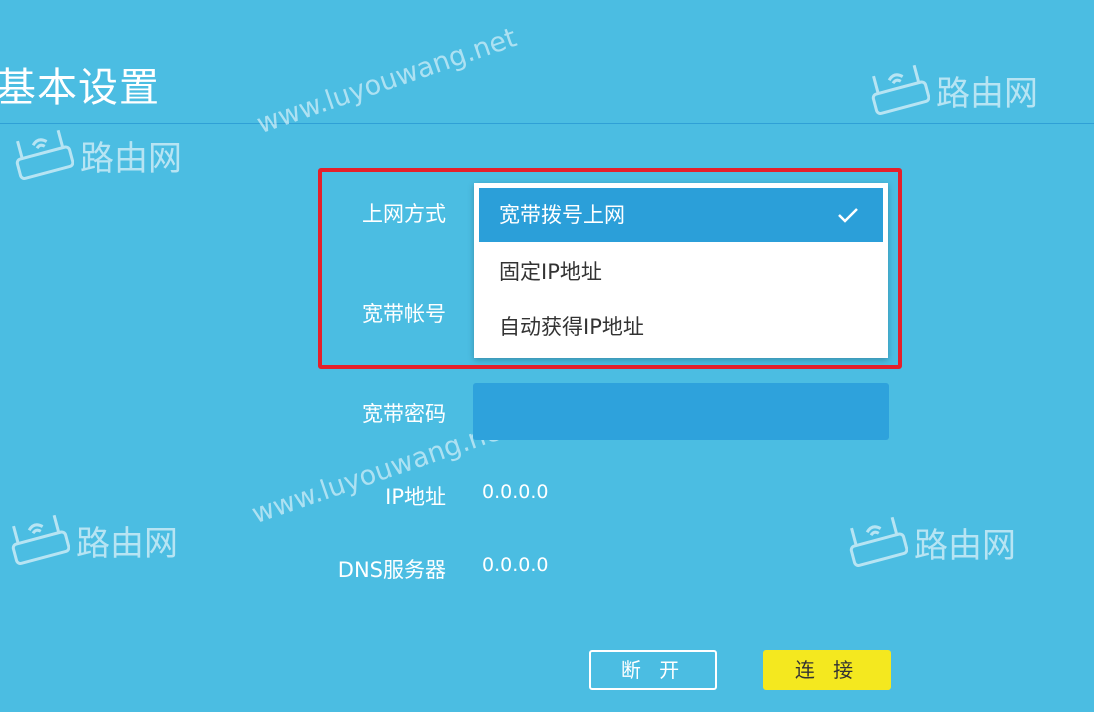  What do you see at coordinates (681, 411) in the screenshot?
I see `password-input` at bounding box center [681, 411].